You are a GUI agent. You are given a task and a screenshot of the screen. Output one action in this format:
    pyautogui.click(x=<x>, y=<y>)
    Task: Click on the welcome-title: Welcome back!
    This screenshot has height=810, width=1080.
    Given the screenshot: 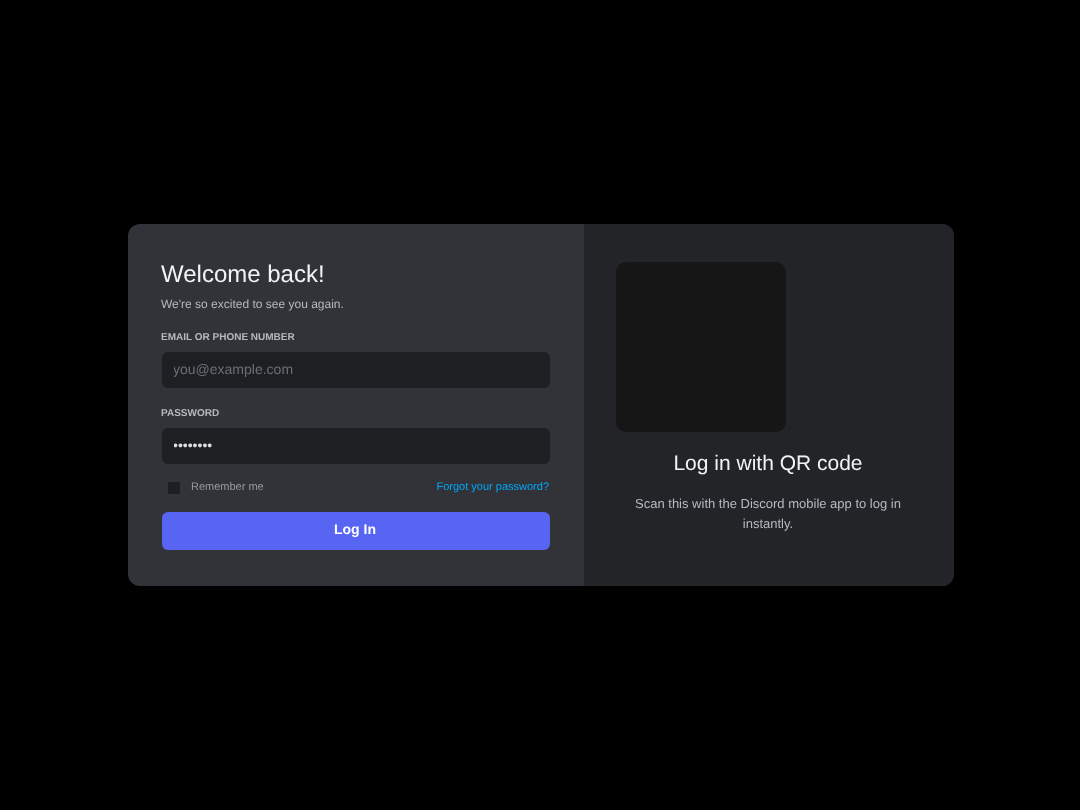 What is the action you would take?
    pyautogui.click(x=244, y=274)
    